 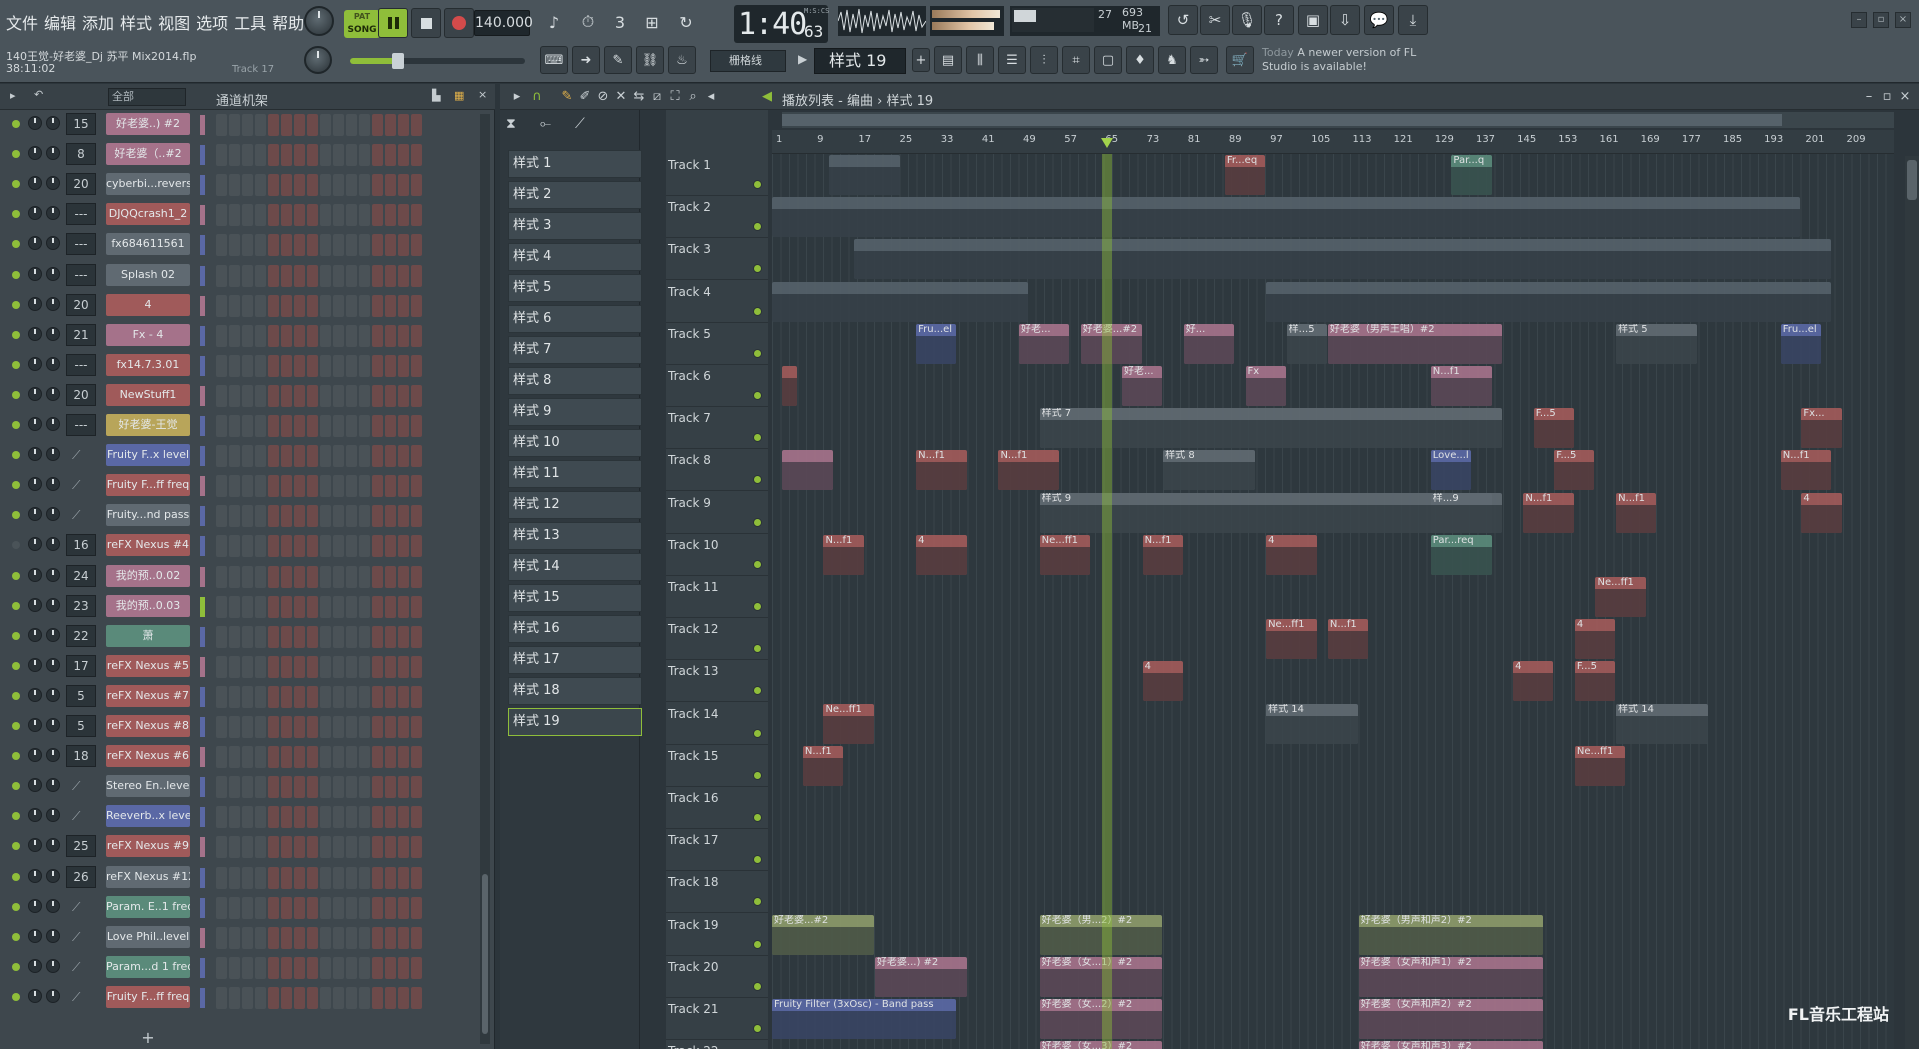 What do you see at coordinates (240, 185) in the screenshot?
I see `channel-row: 20 cyberbi...revers` at bounding box center [240, 185].